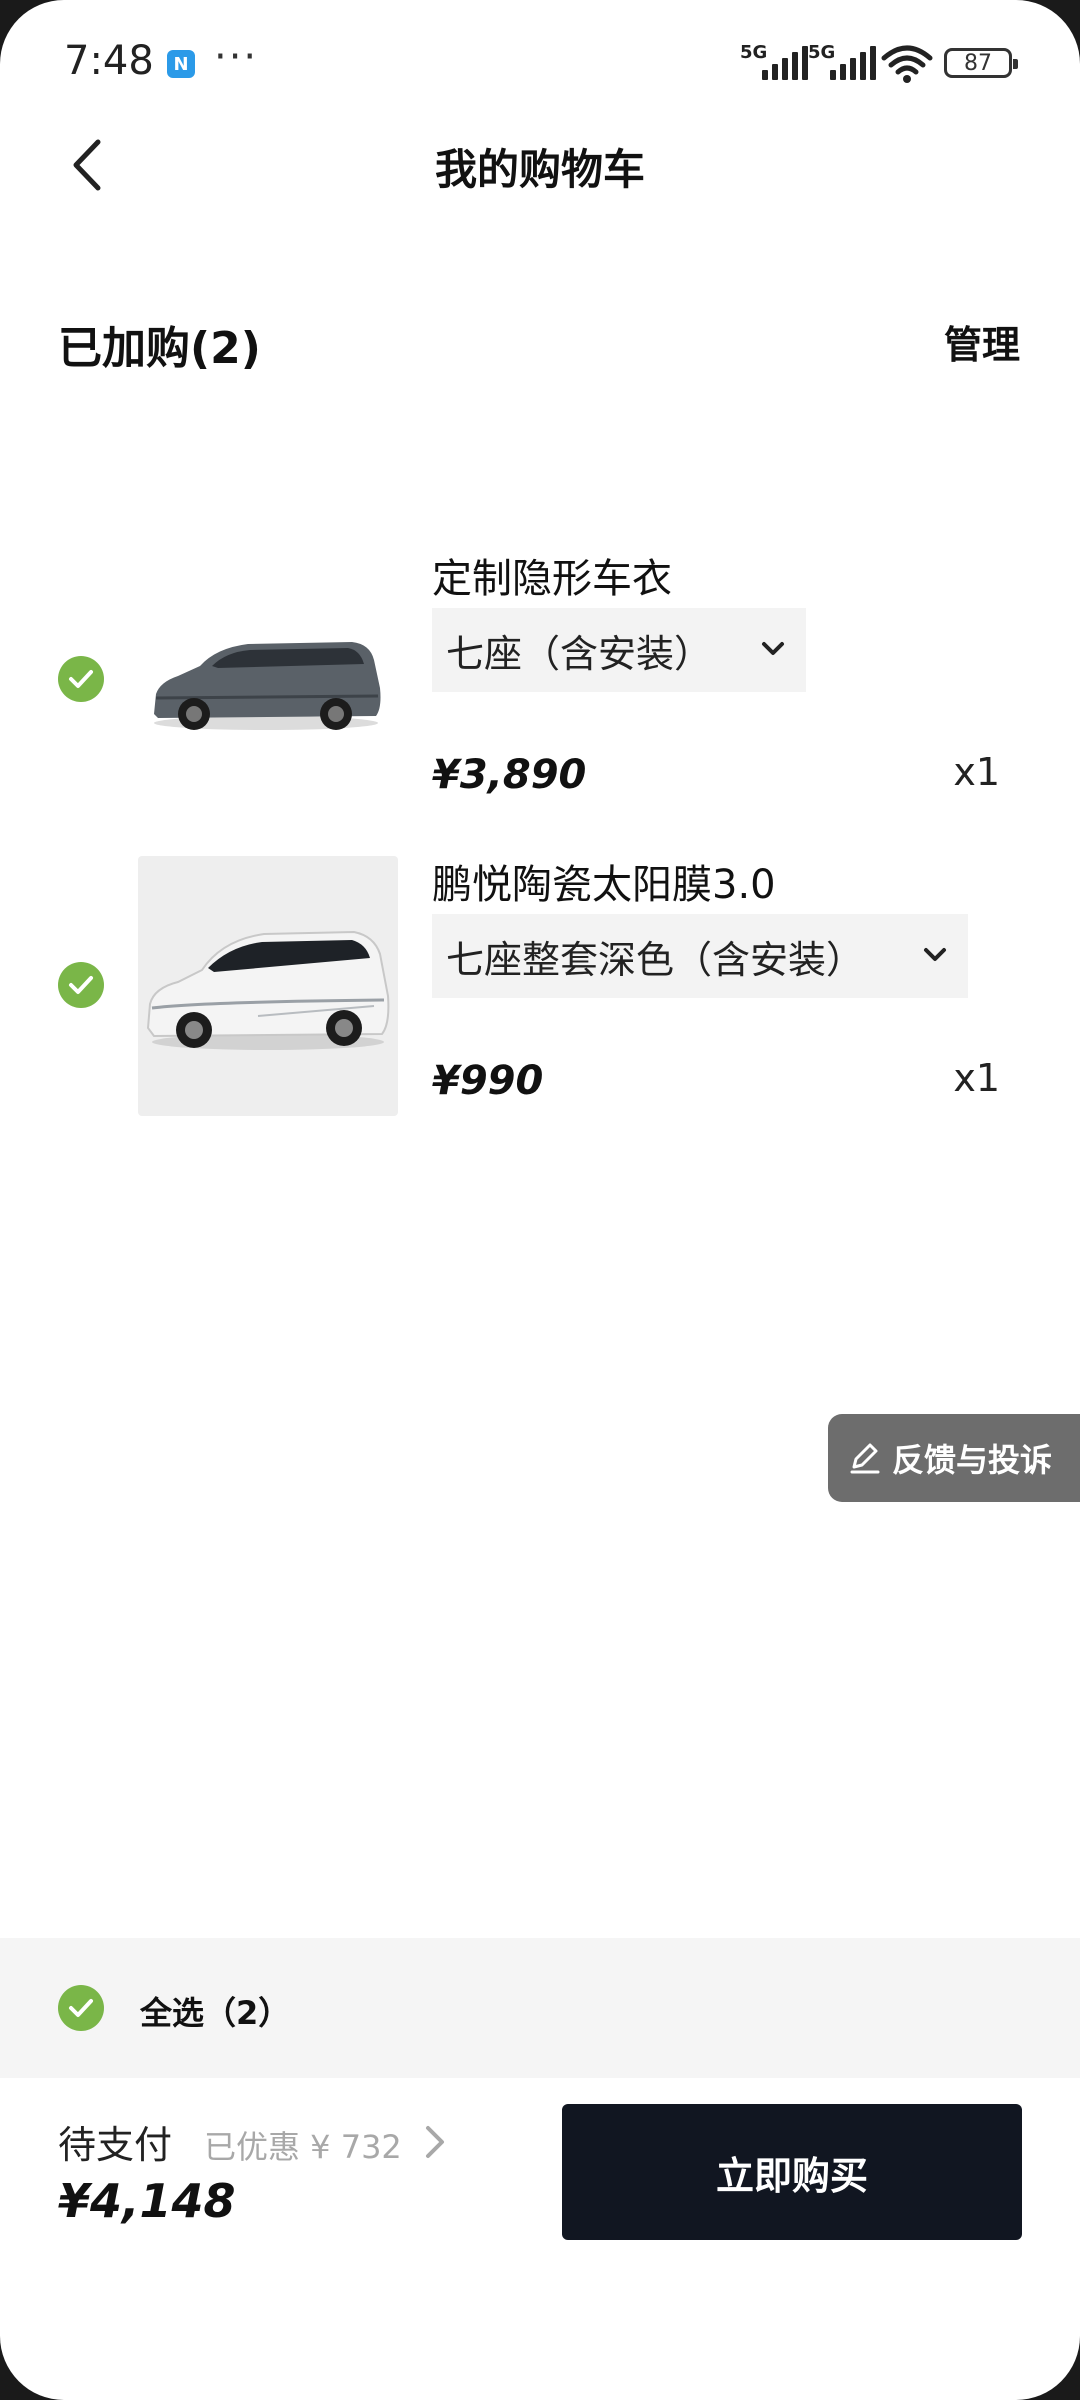  Describe the element at coordinates (488, 1081) in the screenshot. I see `item-price: ¥990` at that location.